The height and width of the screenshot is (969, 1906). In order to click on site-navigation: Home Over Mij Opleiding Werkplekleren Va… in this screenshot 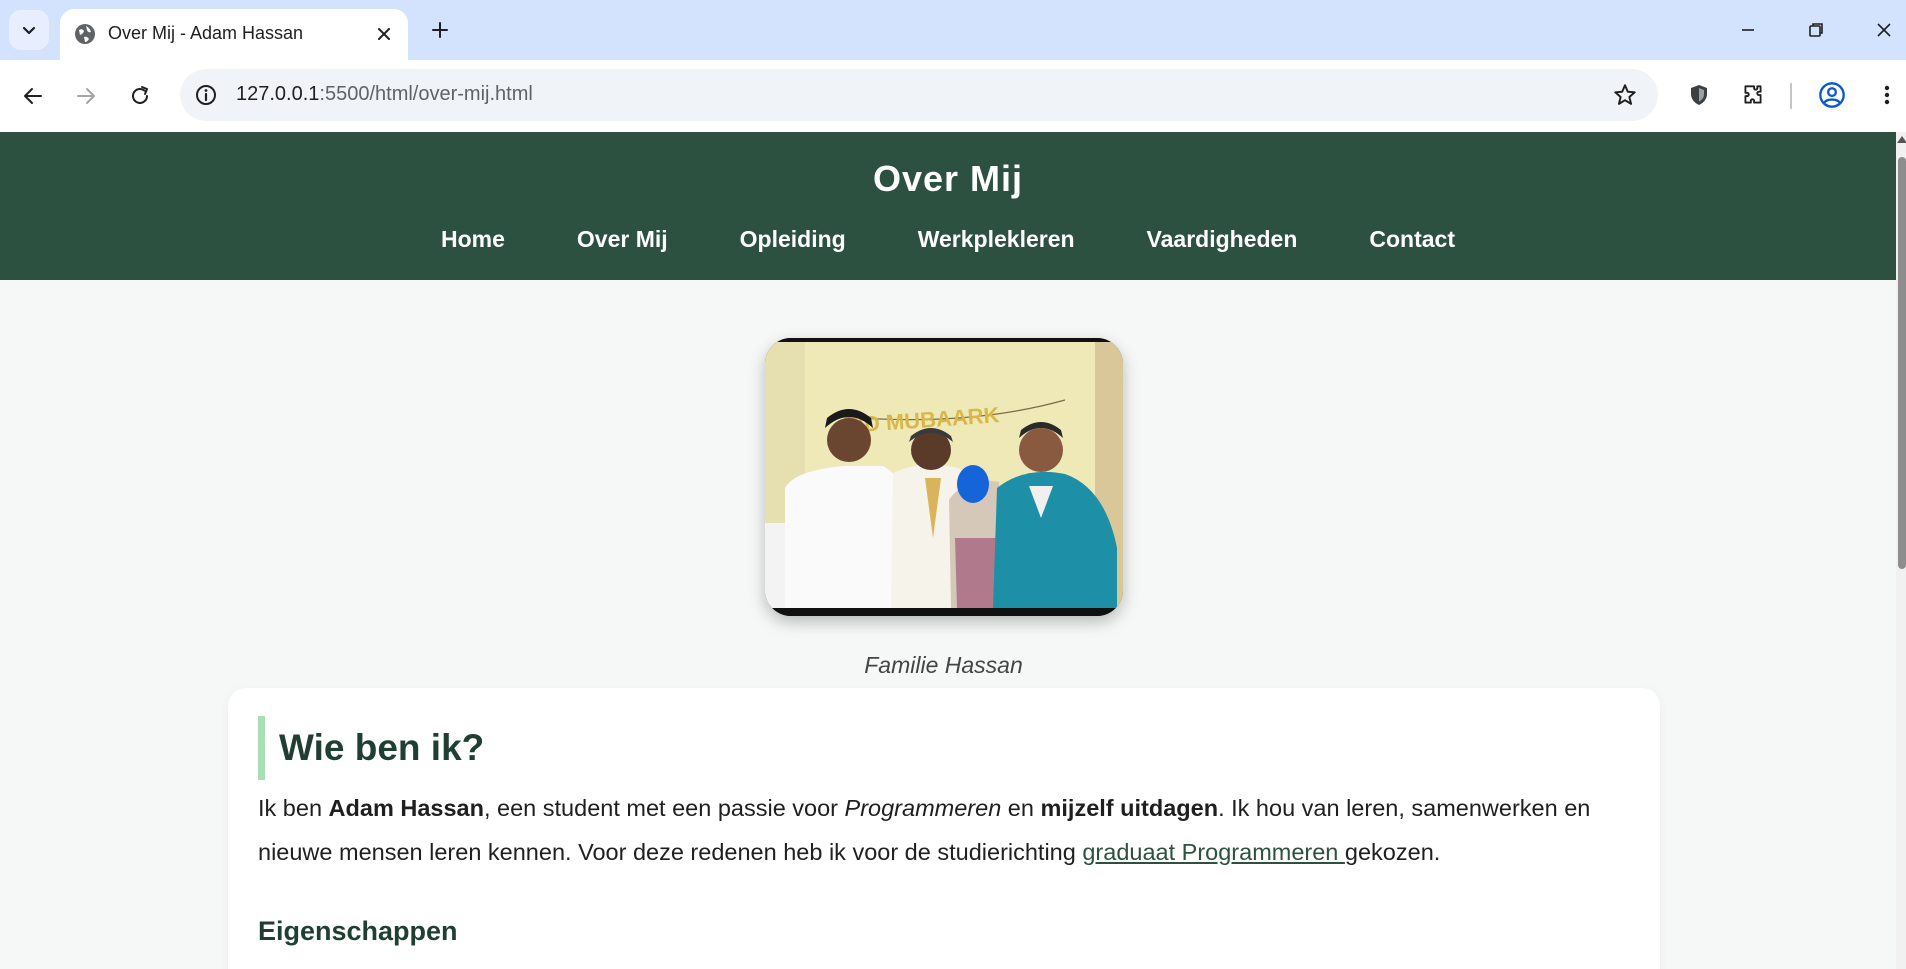, I will do `click(948, 239)`.